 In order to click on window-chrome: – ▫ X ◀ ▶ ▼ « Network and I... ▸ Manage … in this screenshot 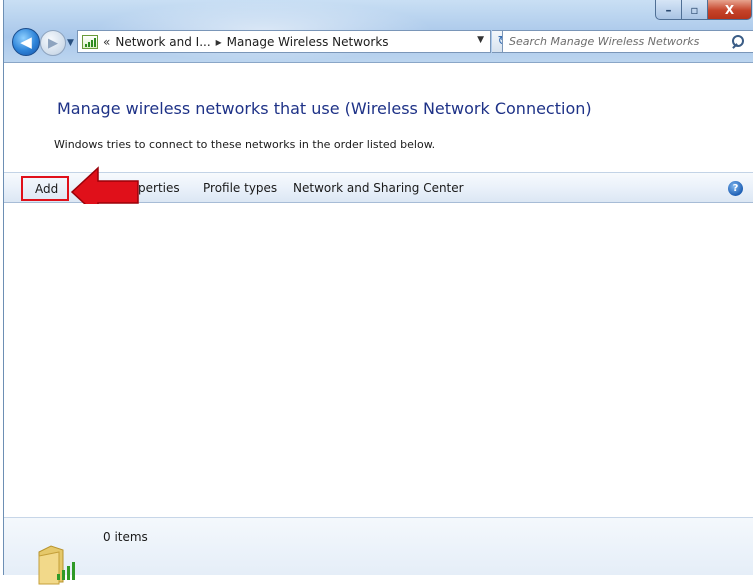, I will do `click(378, 31)`.